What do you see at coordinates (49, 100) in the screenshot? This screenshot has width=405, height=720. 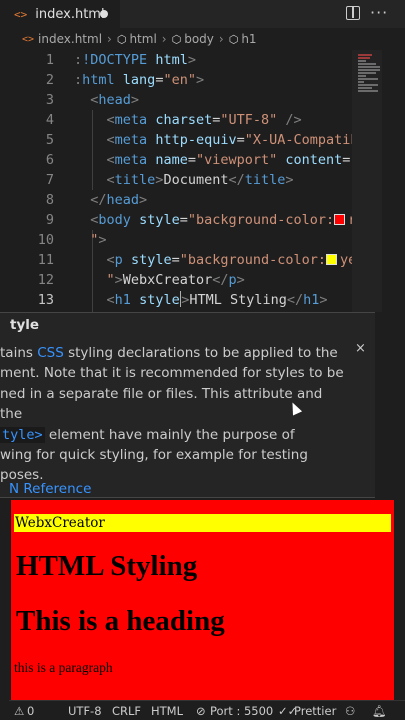 I see `line-number: 3` at bounding box center [49, 100].